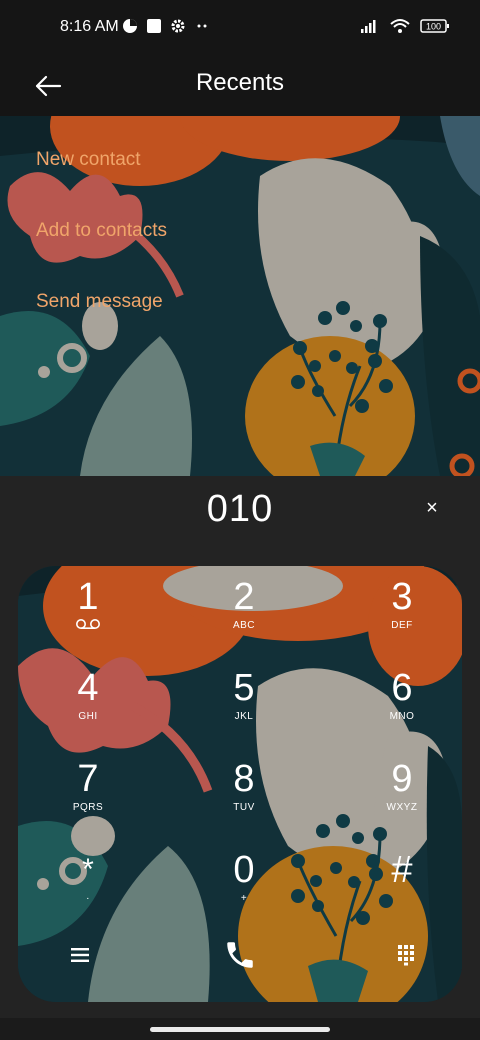 Image resolution: width=480 pixels, height=1040 pixels. I want to click on key-letters: PQRS, so click(88, 807).